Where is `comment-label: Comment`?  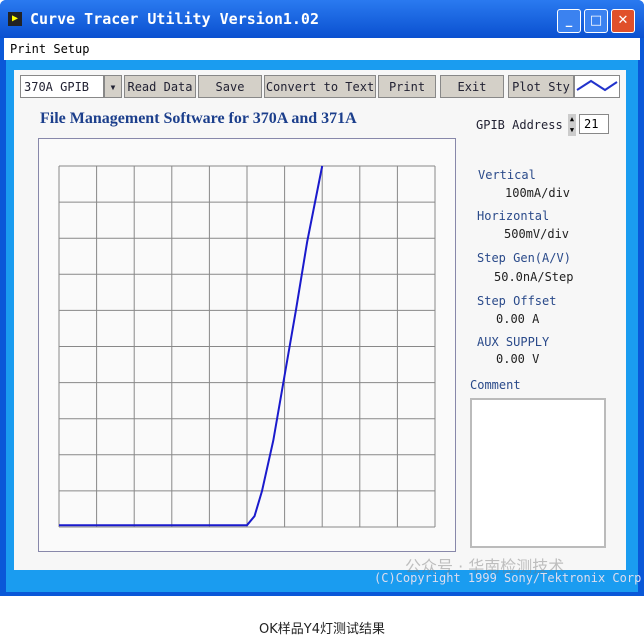
comment-label: Comment is located at coordinates (495, 385).